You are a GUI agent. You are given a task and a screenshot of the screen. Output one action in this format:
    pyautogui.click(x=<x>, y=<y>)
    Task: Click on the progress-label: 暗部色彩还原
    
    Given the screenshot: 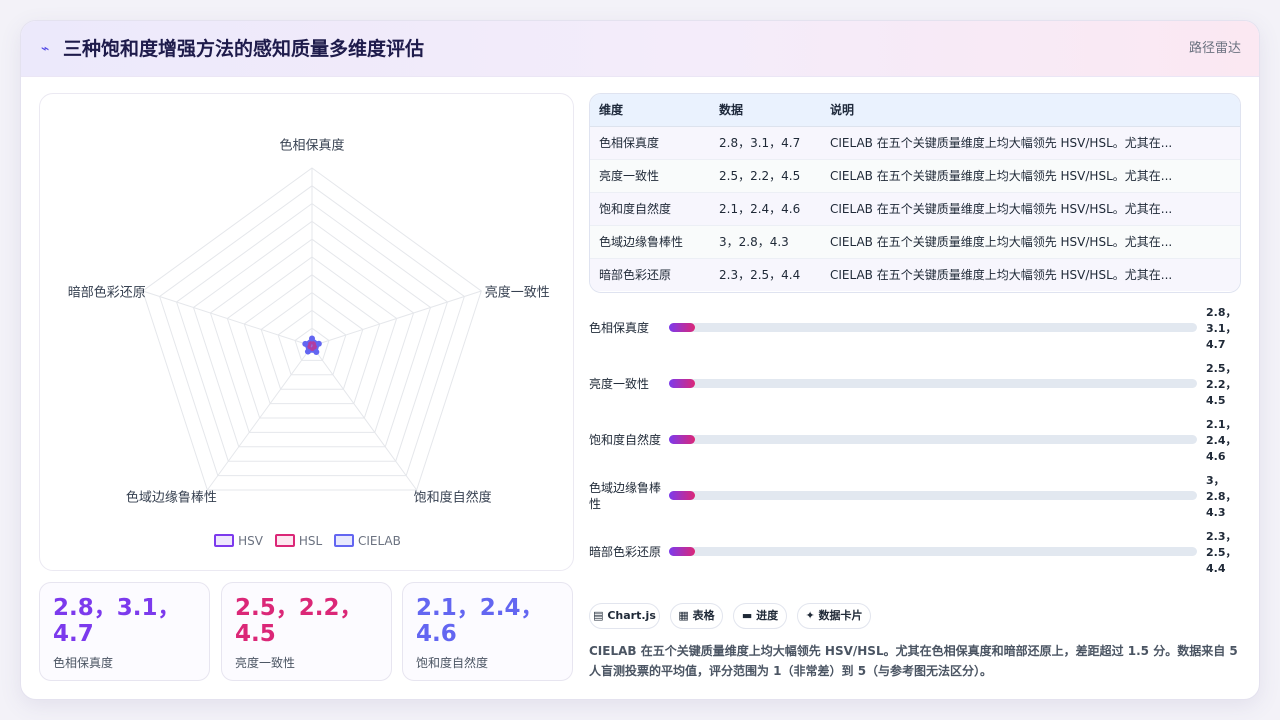 What is the action you would take?
    pyautogui.click(x=625, y=552)
    